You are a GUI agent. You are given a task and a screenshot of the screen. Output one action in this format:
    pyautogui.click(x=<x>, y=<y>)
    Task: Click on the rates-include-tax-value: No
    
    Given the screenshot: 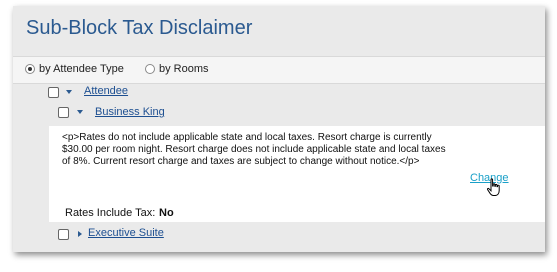 What is the action you would take?
    pyautogui.click(x=166, y=213)
    